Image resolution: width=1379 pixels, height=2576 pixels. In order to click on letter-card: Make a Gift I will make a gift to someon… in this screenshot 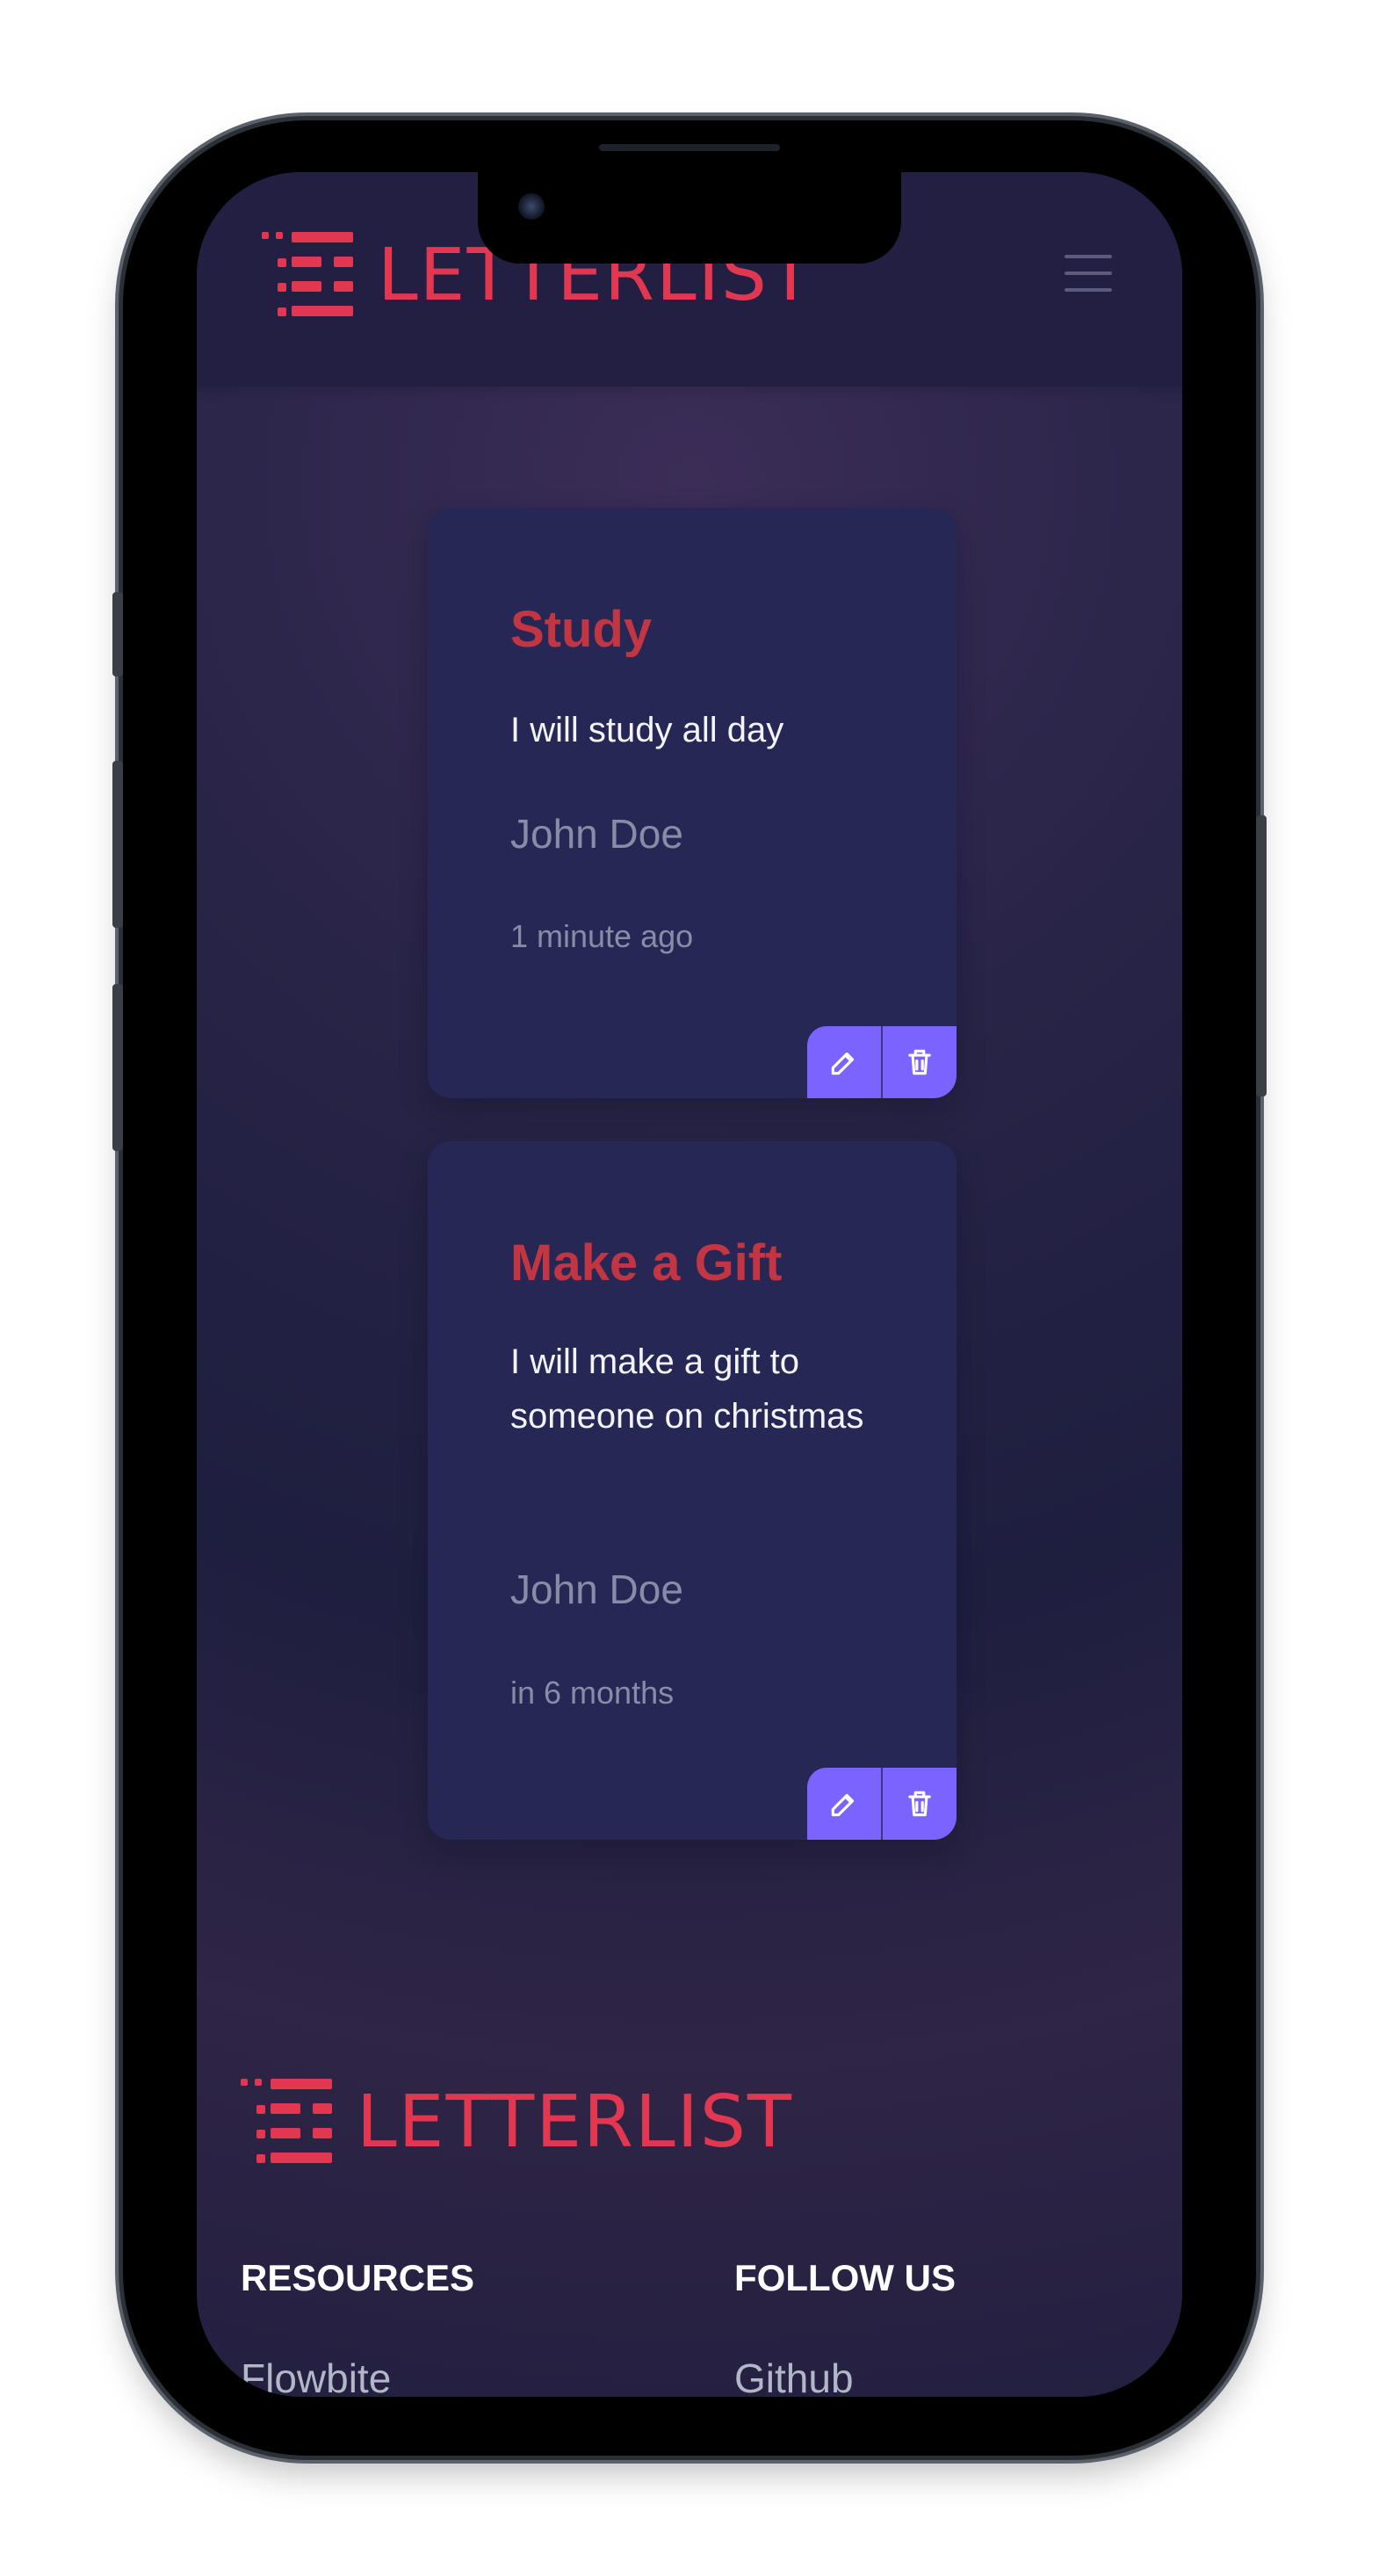, I will do `click(692, 1490)`.